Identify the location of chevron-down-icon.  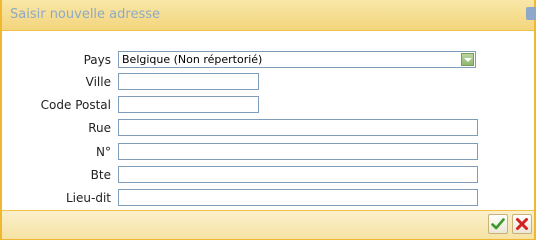
(467, 59).